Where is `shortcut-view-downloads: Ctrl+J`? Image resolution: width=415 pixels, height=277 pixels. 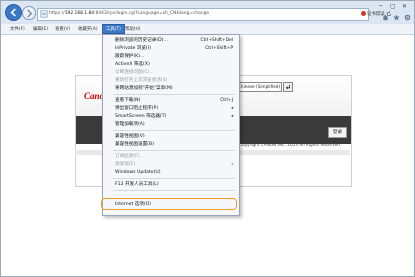 shortcut-view-downloads: Ctrl+J is located at coordinates (226, 100).